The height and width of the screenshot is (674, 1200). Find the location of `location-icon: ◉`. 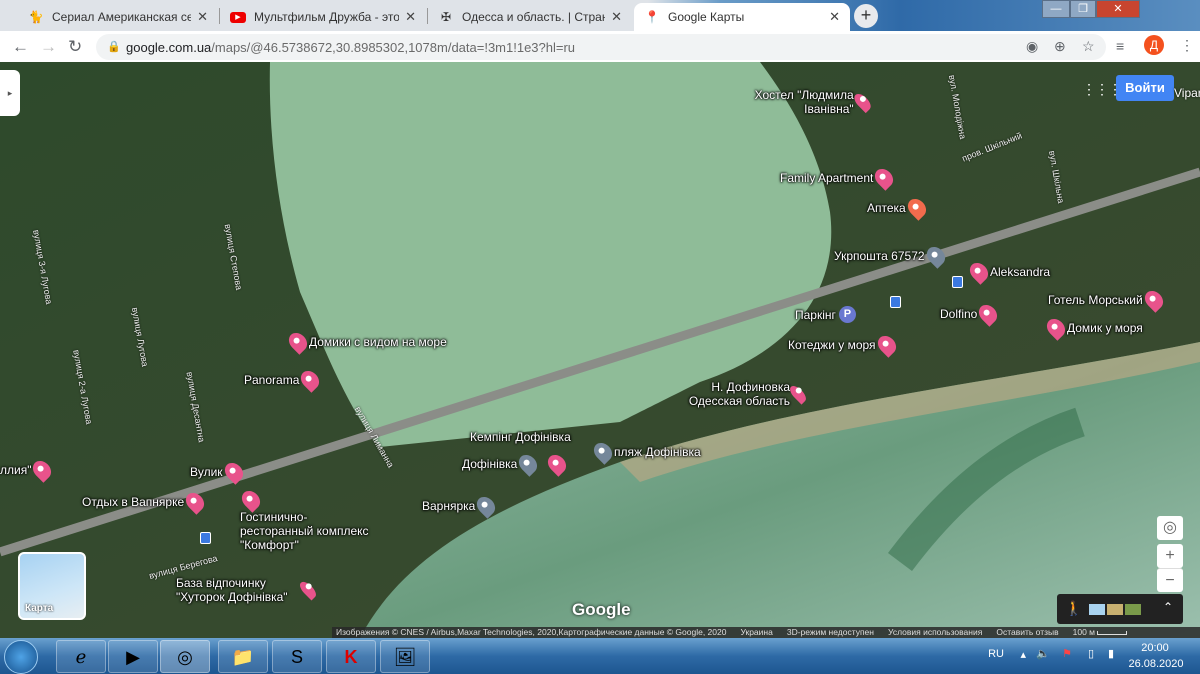

location-icon: ◉ is located at coordinates (1032, 46).